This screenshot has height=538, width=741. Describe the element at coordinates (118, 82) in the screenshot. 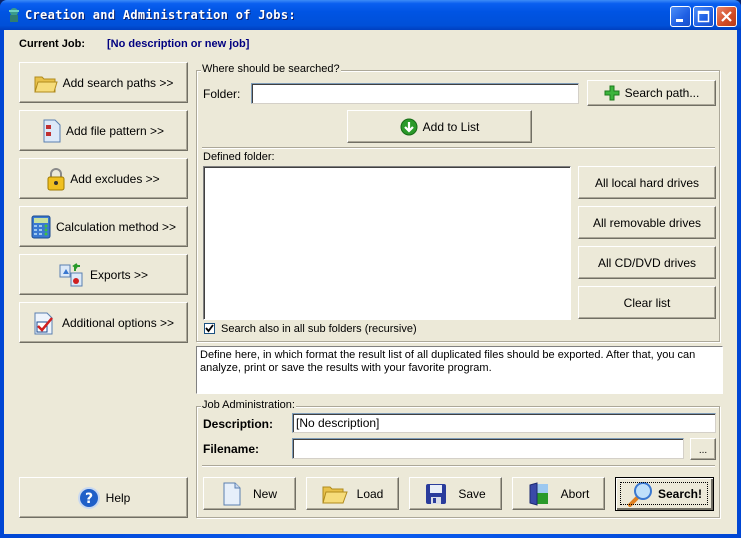

I see `sidebar-item-label: Add search paths >>` at that location.